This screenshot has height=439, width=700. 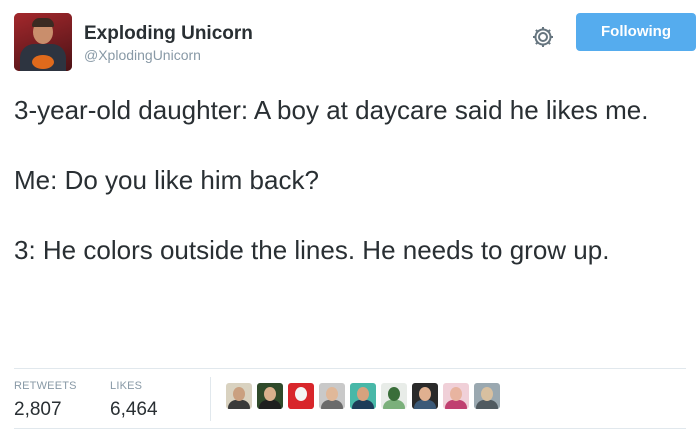 I want to click on bottom-divider, so click(x=350, y=428).